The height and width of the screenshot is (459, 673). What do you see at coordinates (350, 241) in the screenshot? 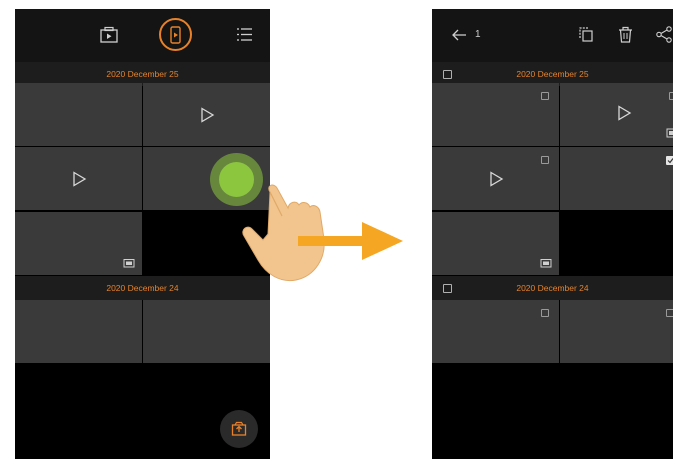
I see `transition-arrow-icon` at bounding box center [350, 241].